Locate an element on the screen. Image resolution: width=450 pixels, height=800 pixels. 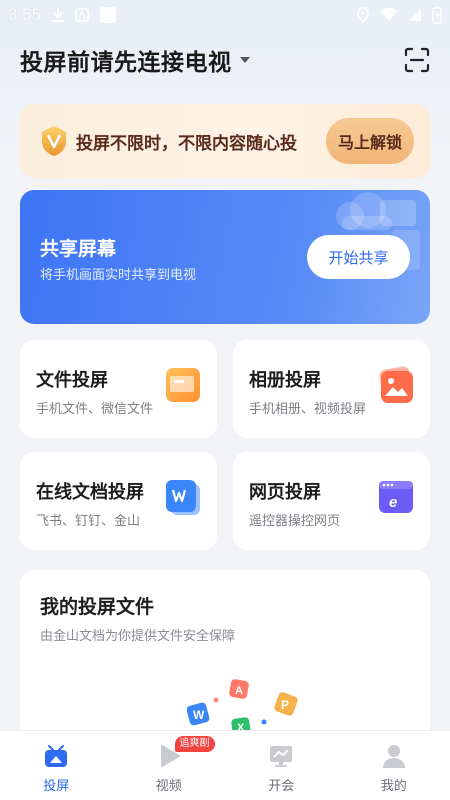
photo-icon is located at coordinates (396, 384).